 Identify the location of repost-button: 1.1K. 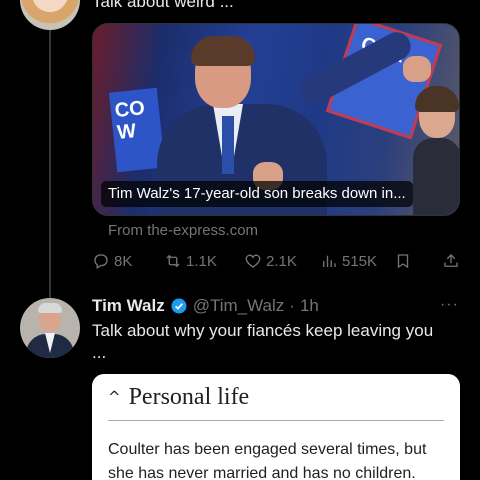
(190, 261).